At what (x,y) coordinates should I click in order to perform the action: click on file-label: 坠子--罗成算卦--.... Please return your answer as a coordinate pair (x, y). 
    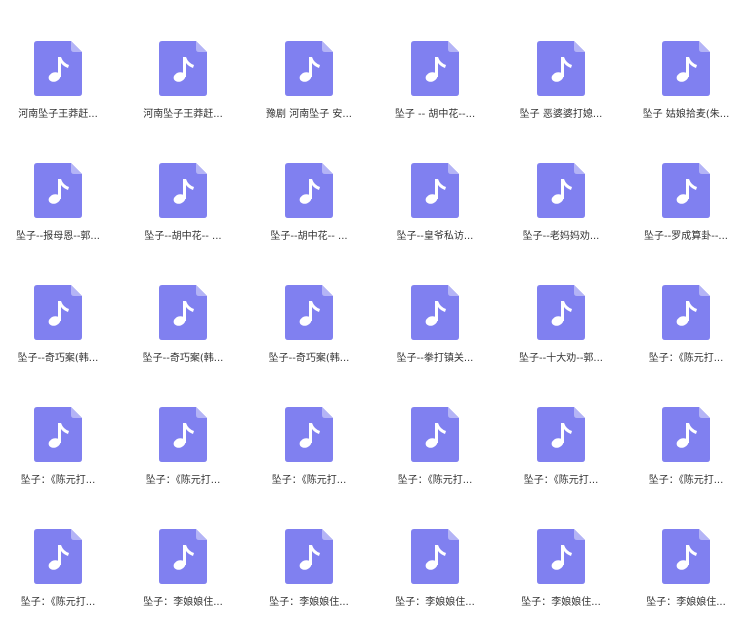
    Looking at the image, I should click on (686, 236).